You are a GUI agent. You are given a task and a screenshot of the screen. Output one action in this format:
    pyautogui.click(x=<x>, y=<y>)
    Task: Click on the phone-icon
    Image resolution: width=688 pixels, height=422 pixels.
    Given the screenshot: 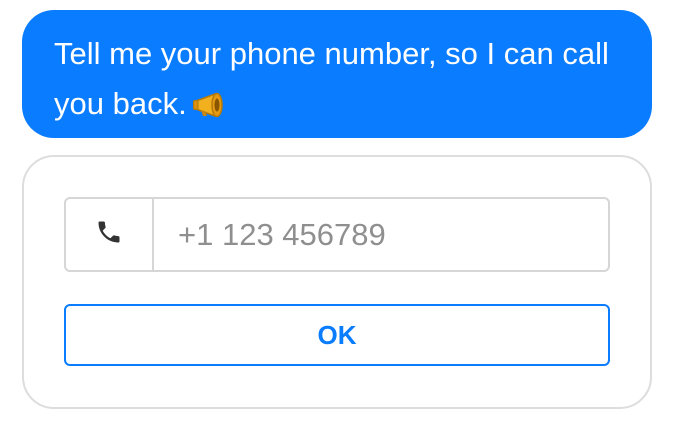 What is the action you would take?
    pyautogui.click(x=109, y=234)
    